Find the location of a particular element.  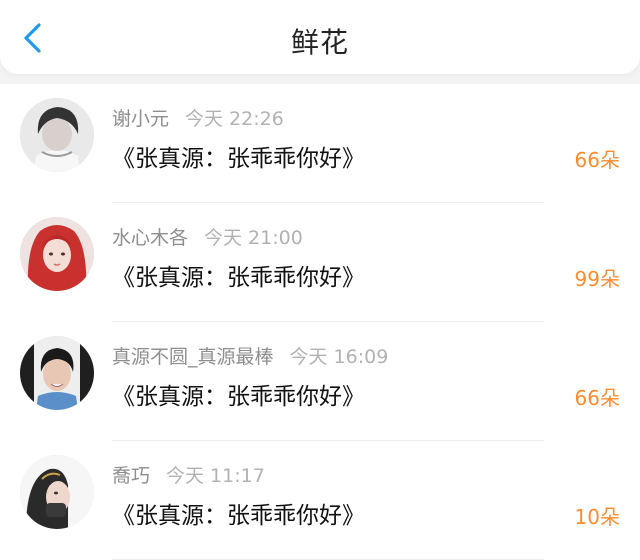

row-meta: 谢小元 今天 22:26 is located at coordinates (198, 117).